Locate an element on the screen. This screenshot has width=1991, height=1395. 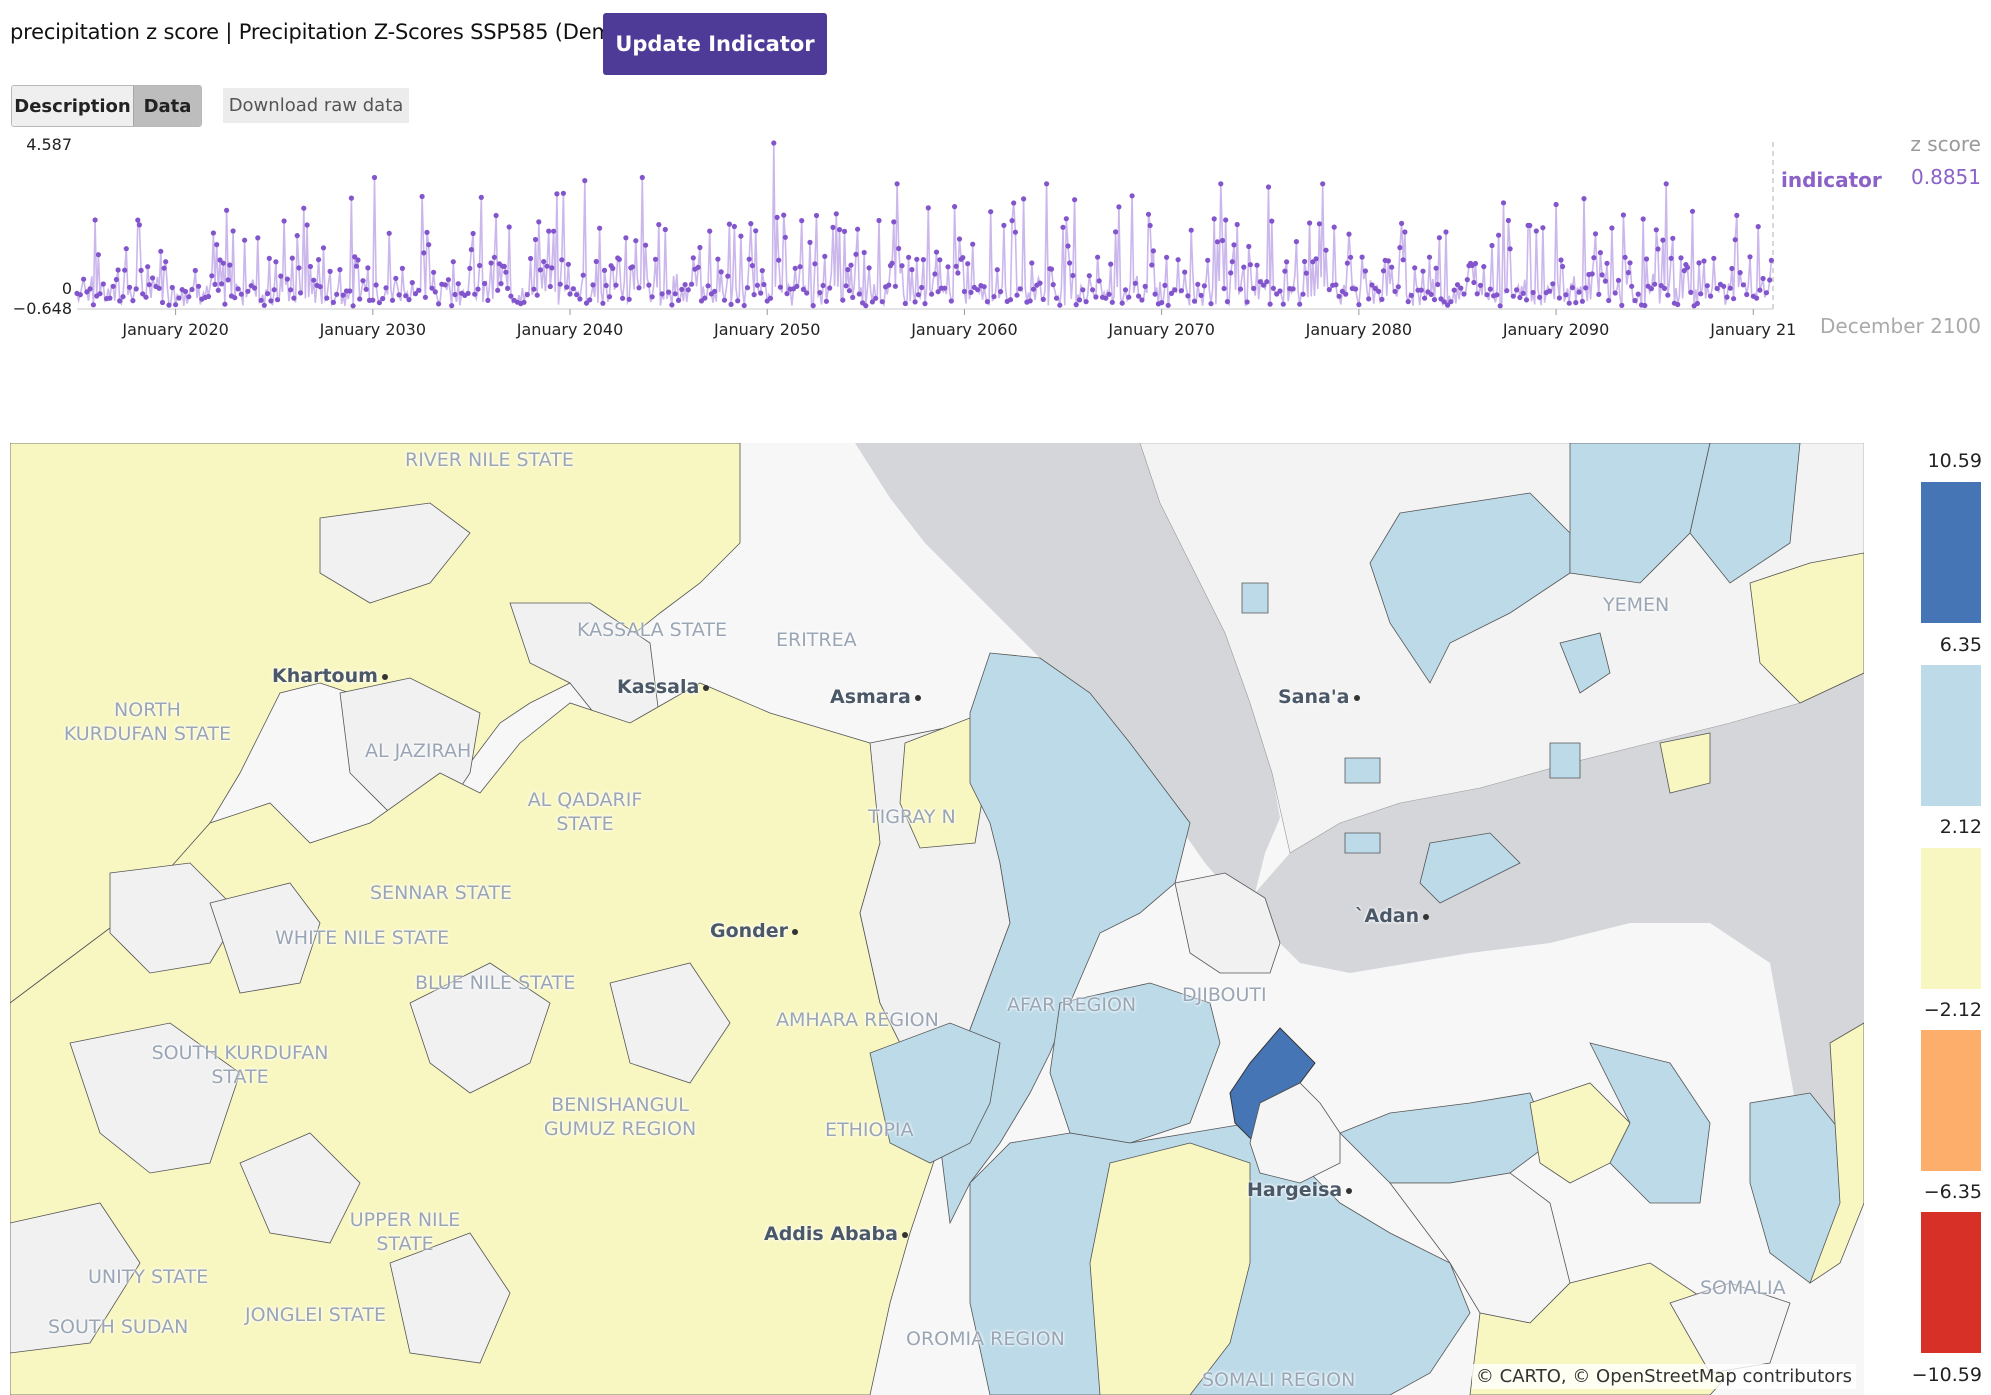
region-label: BENISHANGUL GUMUZ REGION is located at coordinates (620, 1117).